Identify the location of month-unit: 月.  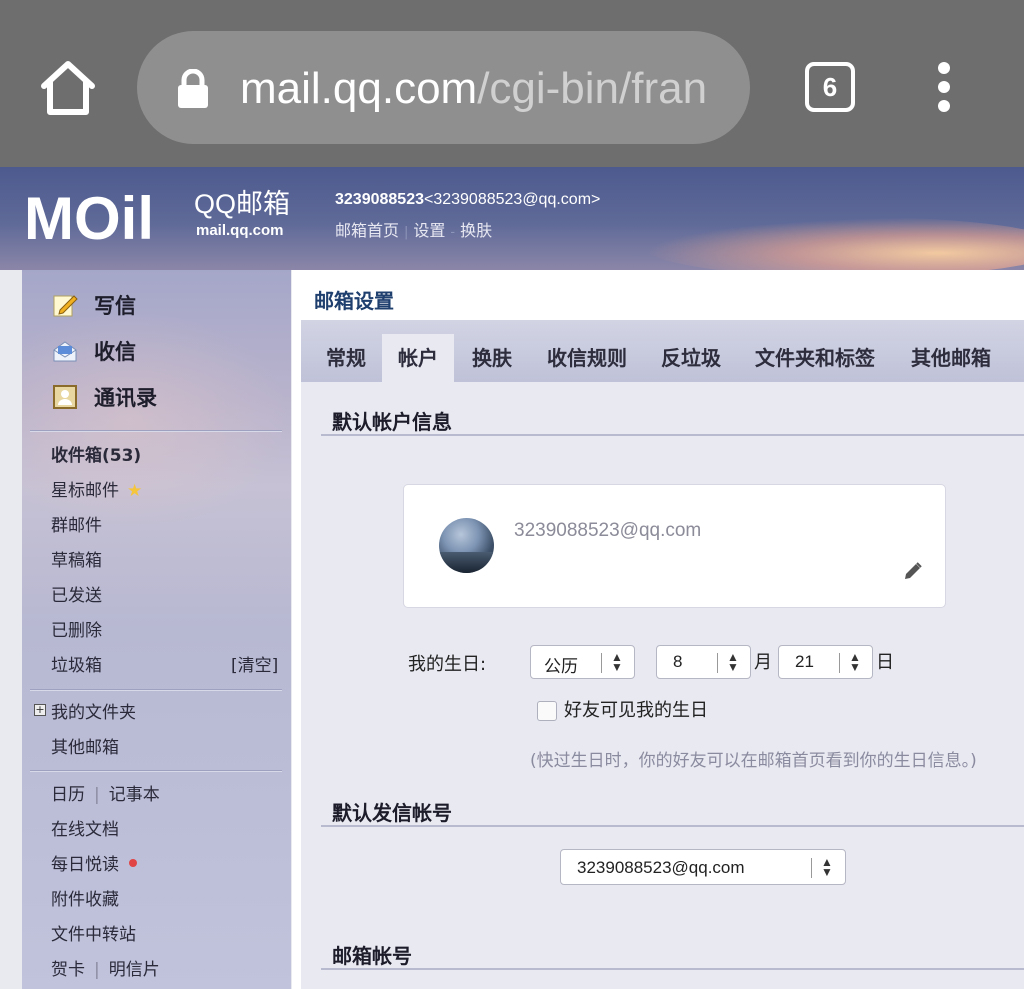
(763, 662).